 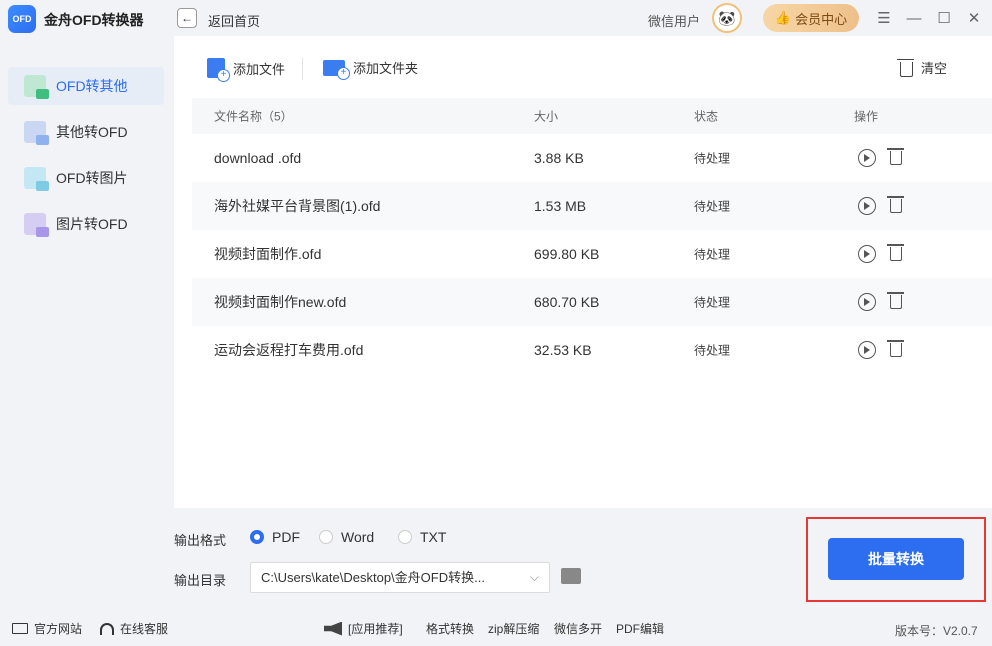 What do you see at coordinates (36, 133) in the screenshot?
I see `other-to-ofd-icon` at bounding box center [36, 133].